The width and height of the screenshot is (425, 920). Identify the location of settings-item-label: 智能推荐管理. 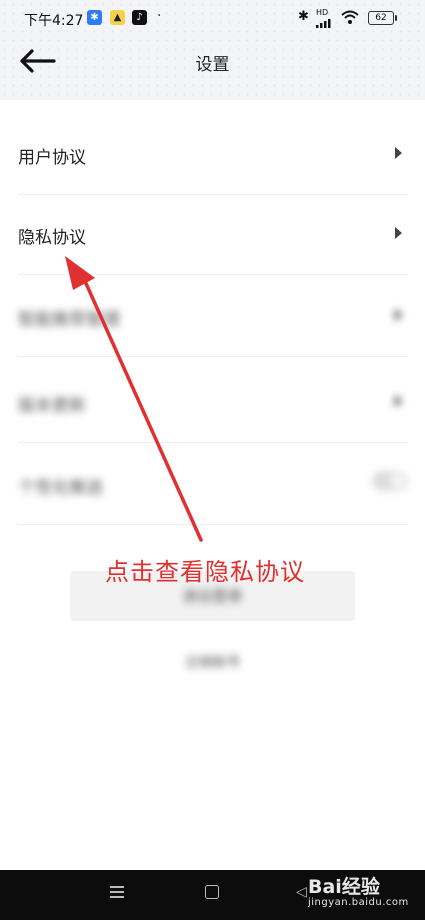
(69, 320).